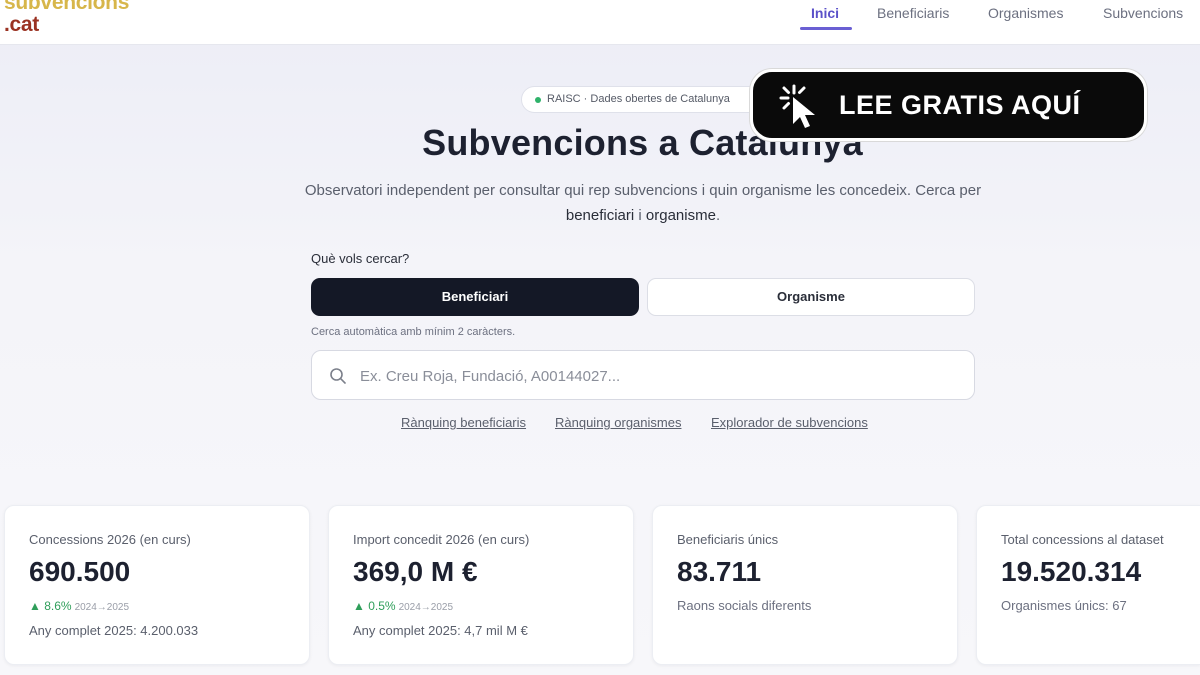 The width and height of the screenshot is (1200, 675). What do you see at coordinates (441, 539) in the screenshot?
I see `stat-label: Import concedit 2026 (en curs)` at bounding box center [441, 539].